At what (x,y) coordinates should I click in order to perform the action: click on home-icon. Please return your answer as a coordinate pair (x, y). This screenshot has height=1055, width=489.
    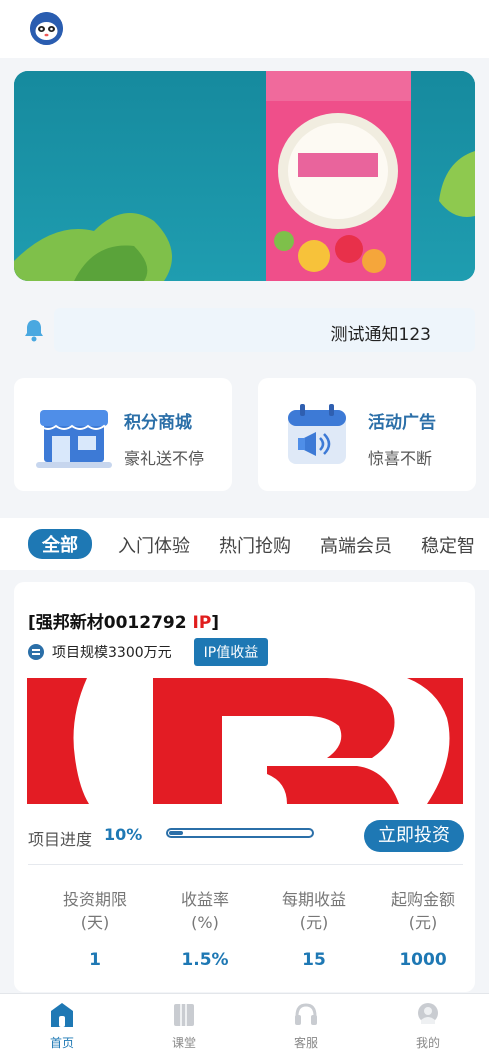
    Looking at the image, I should click on (62, 1015).